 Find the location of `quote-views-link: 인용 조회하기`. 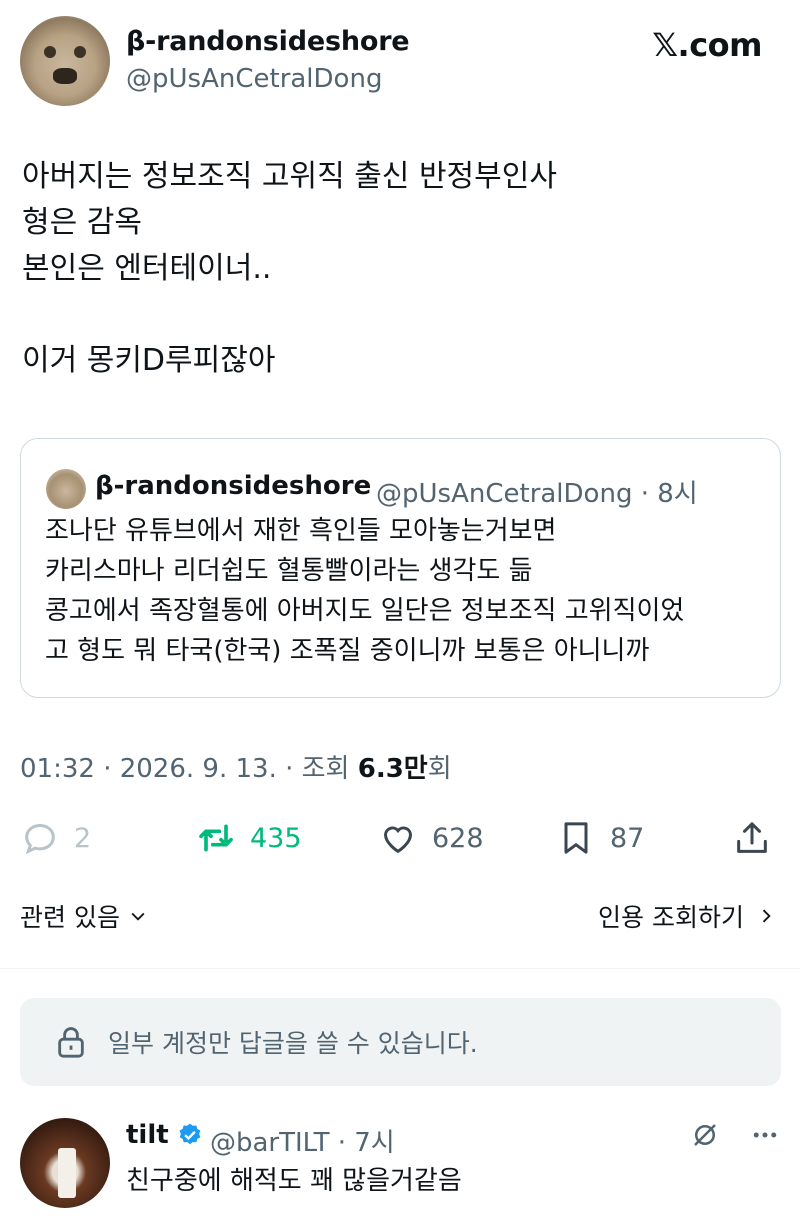

quote-views-link: 인용 조회하기 is located at coordinates (687, 916).